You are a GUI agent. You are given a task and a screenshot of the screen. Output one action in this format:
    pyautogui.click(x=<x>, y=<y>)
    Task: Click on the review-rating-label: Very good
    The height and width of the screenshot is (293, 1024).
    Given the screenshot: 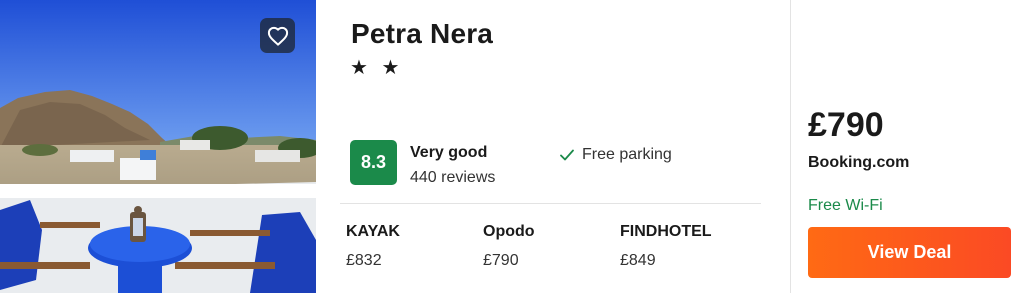 What is the action you would take?
    pyautogui.click(x=449, y=152)
    